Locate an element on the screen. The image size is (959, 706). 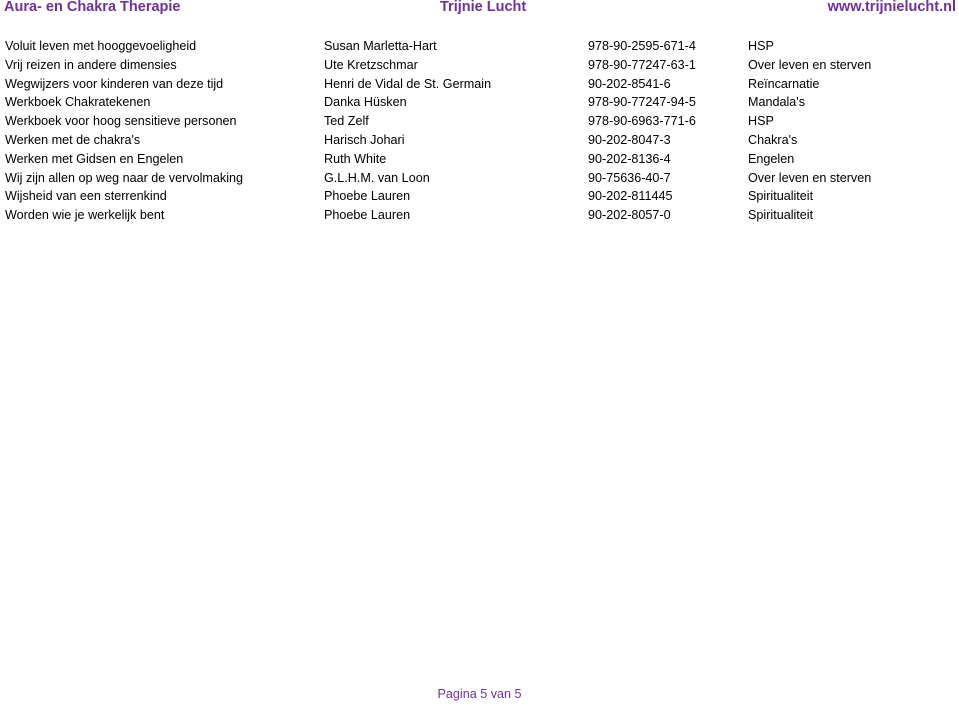
cell-category: Engelen is located at coordinates (771, 158).